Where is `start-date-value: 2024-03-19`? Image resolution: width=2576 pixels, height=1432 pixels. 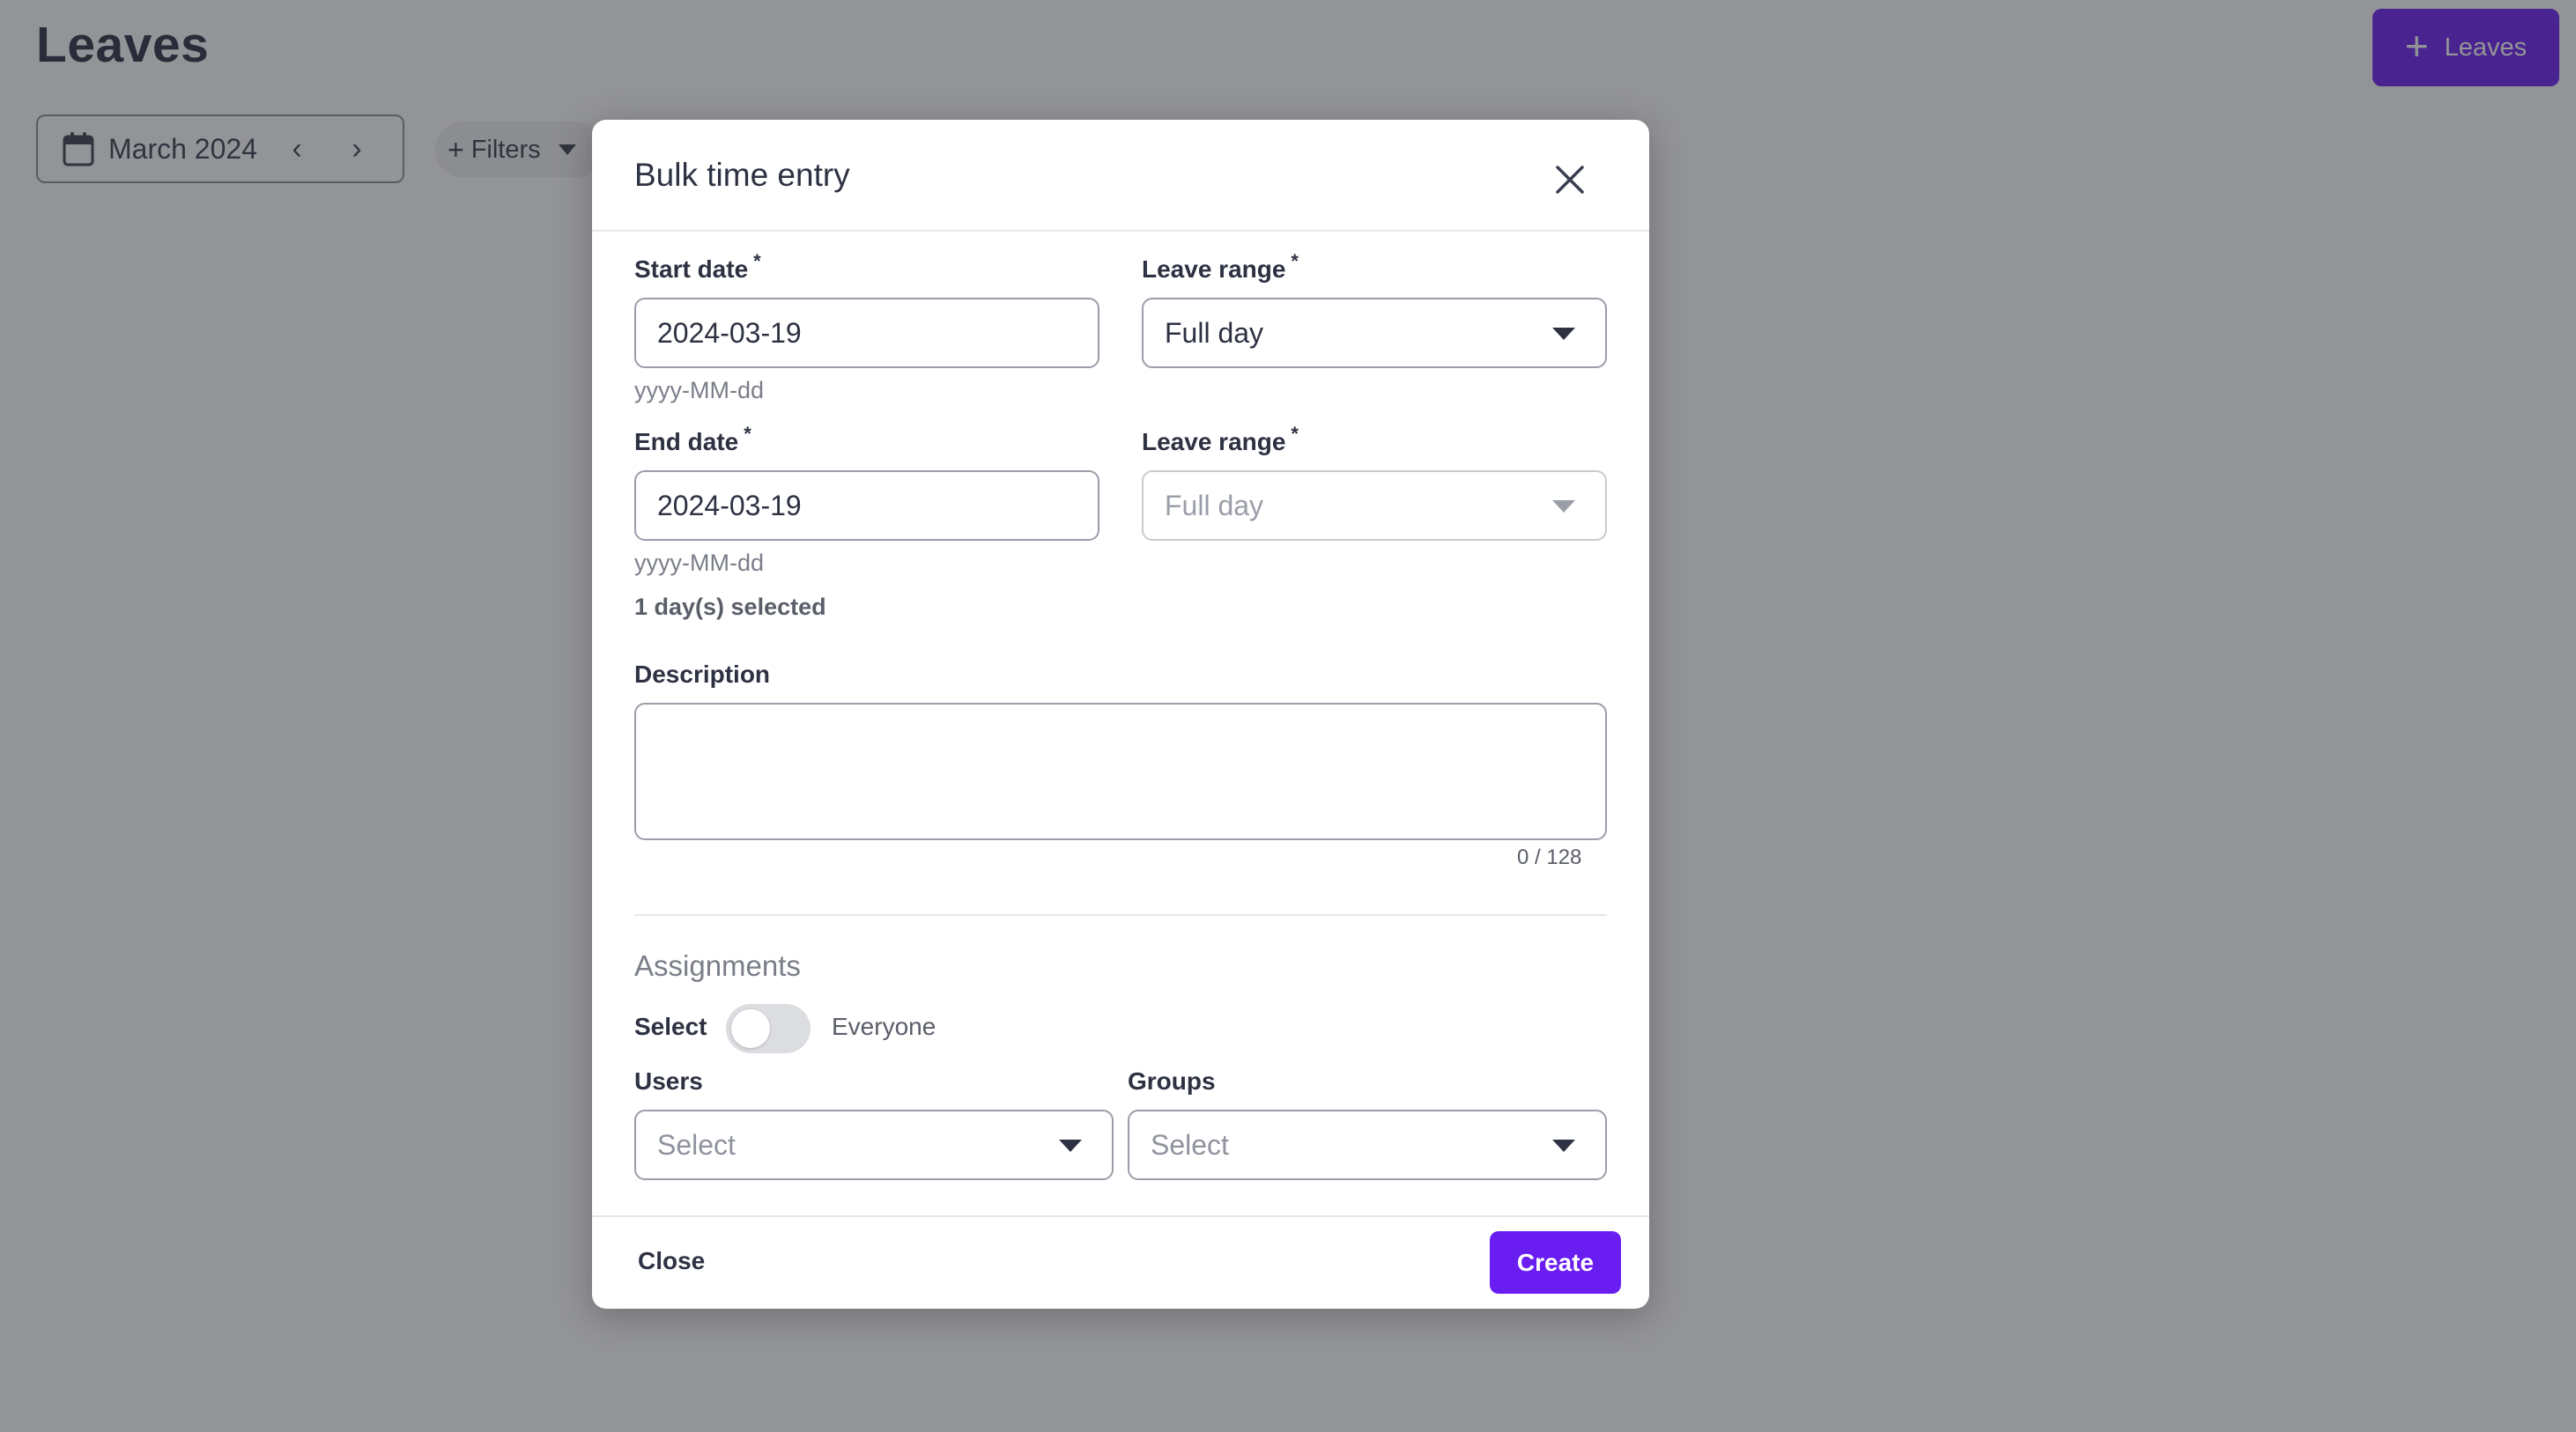
start-date-value: 2024-03-19 is located at coordinates (730, 332).